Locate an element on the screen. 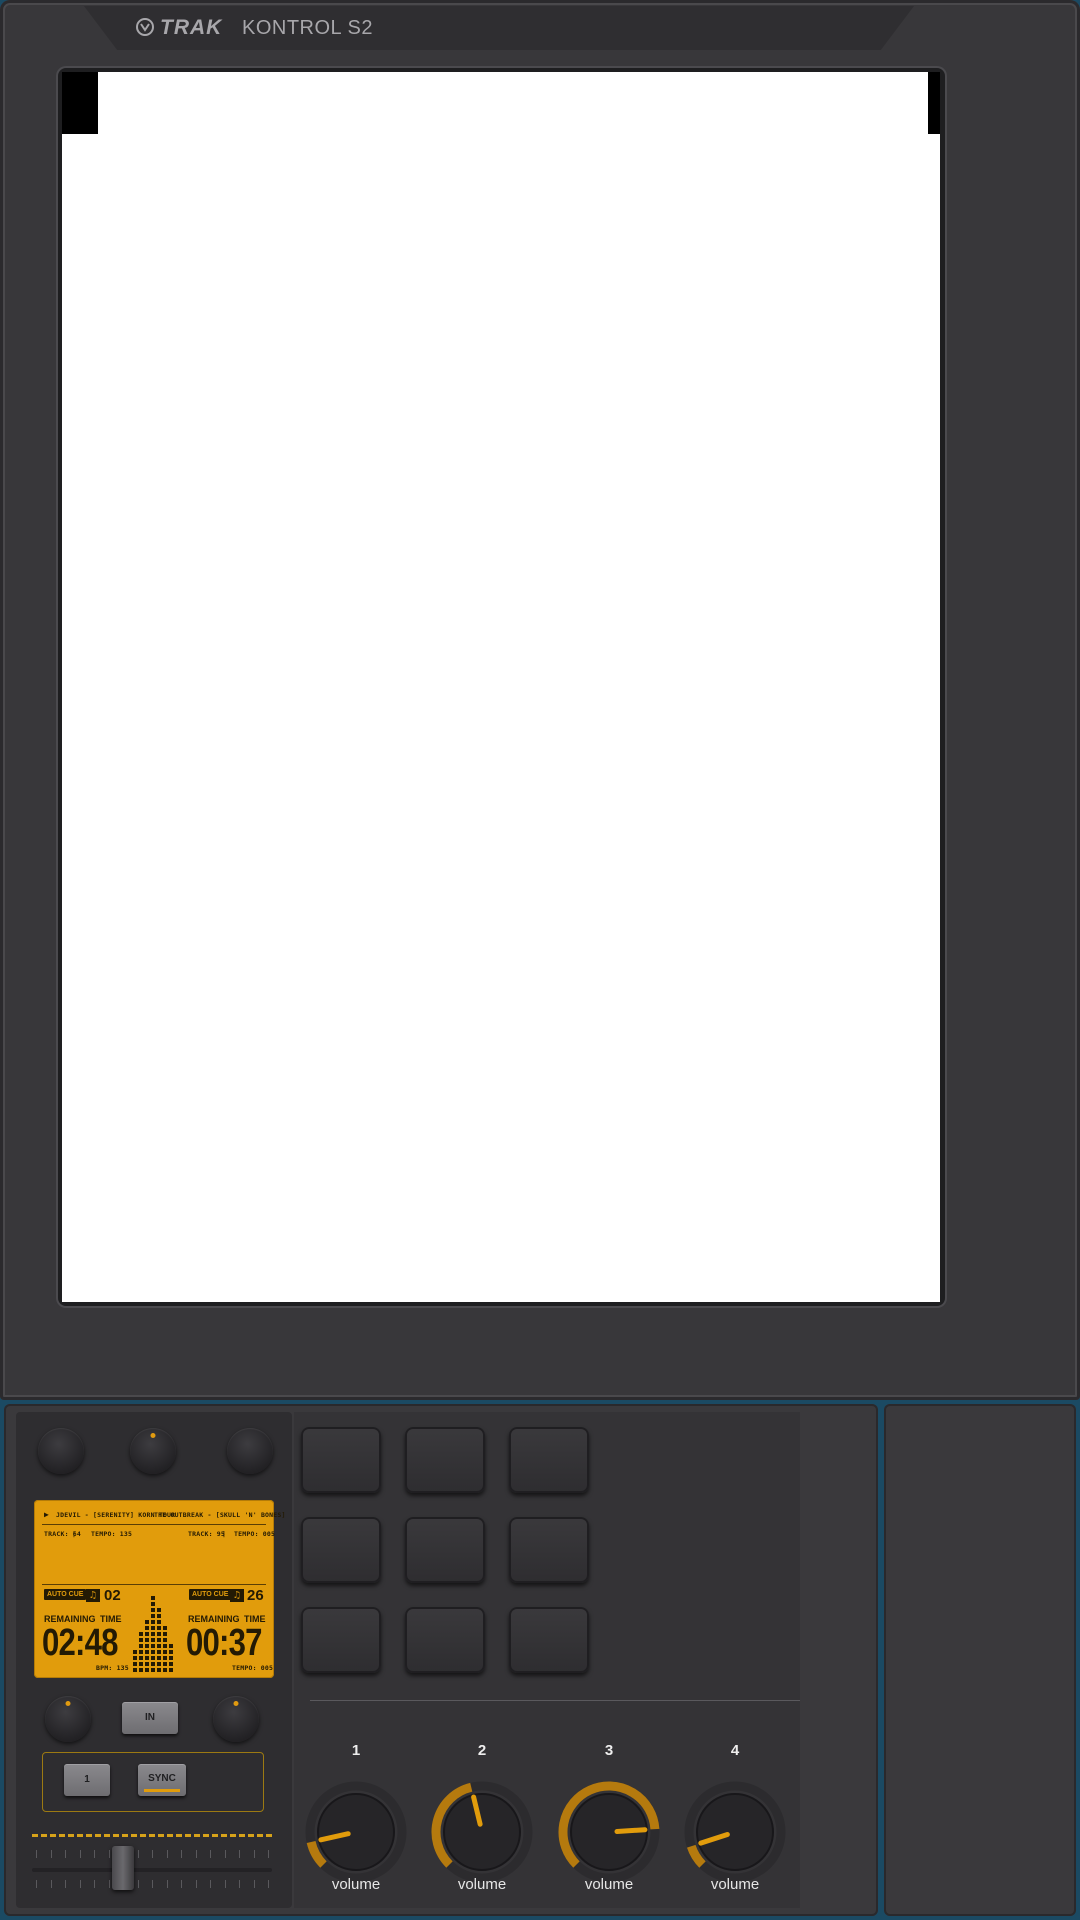 This screenshot has width=1080, height=1920. bpm-left: BPM: 135 is located at coordinates (112, 1668).